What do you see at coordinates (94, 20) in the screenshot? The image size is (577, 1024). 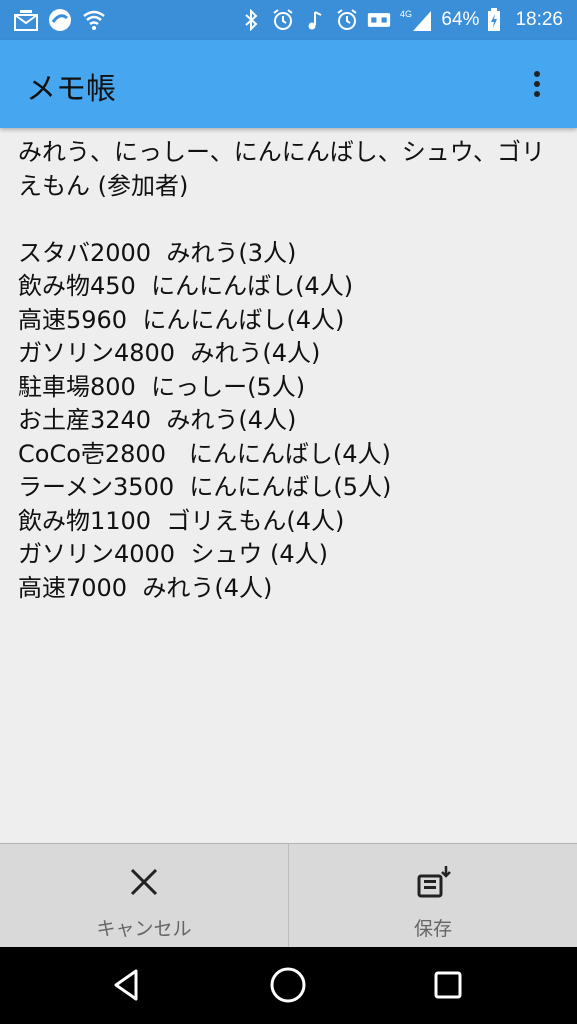 I see `wifi-icon` at bounding box center [94, 20].